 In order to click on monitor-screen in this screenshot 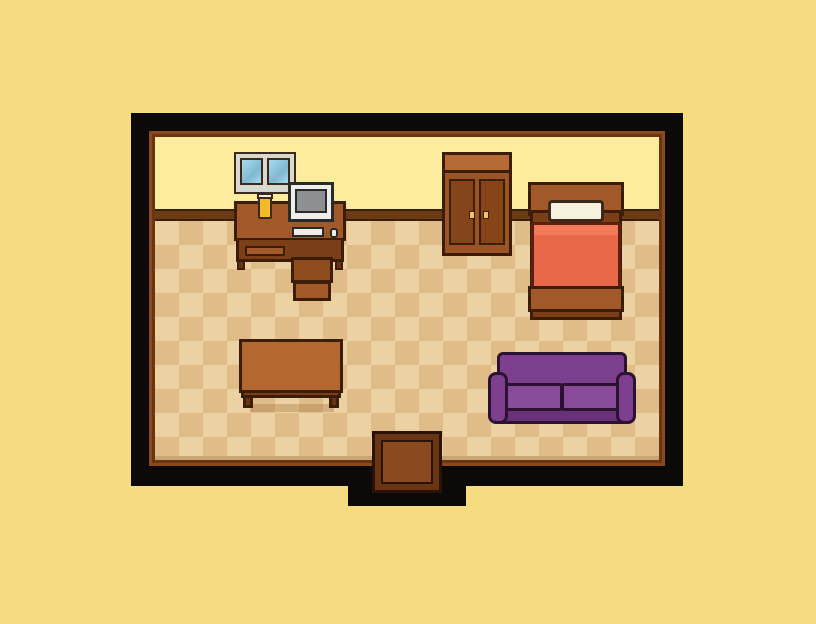, I will do `click(311, 201)`.